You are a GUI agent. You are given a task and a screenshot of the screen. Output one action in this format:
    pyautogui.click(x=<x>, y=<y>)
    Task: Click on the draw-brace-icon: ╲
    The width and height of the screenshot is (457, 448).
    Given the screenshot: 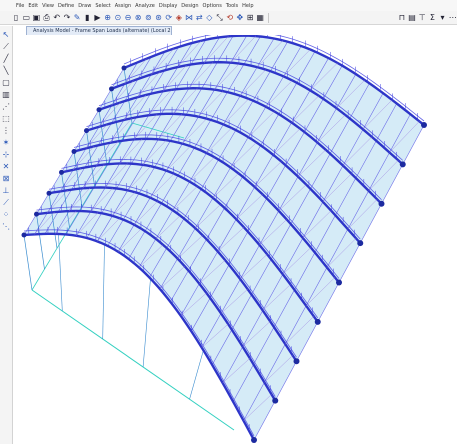 What is the action you would take?
    pyautogui.click(x=6, y=71)
    